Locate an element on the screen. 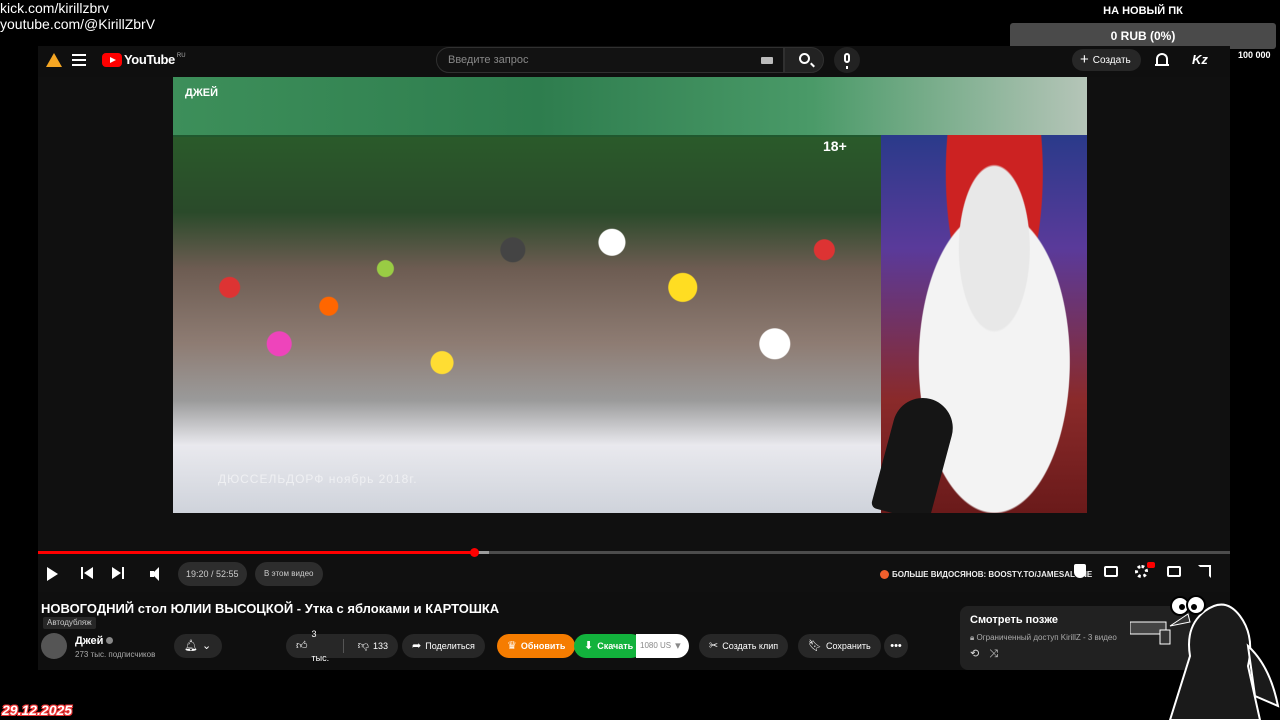 The image size is (1280, 720). logo-text: YouTube is located at coordinates (149, 59).